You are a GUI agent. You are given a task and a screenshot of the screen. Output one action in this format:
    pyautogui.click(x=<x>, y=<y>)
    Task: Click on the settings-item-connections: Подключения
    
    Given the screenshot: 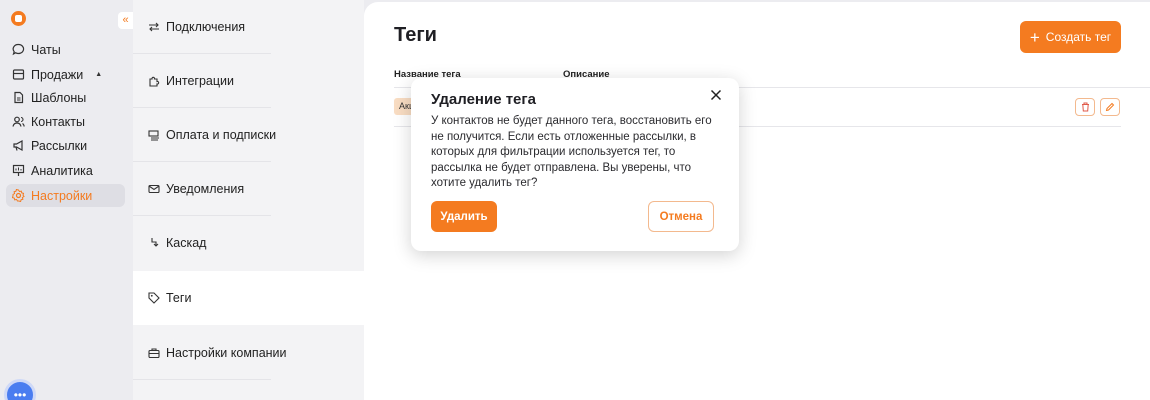 What is the action you would take?
    pyautogui.click(x=248, y=27)
    